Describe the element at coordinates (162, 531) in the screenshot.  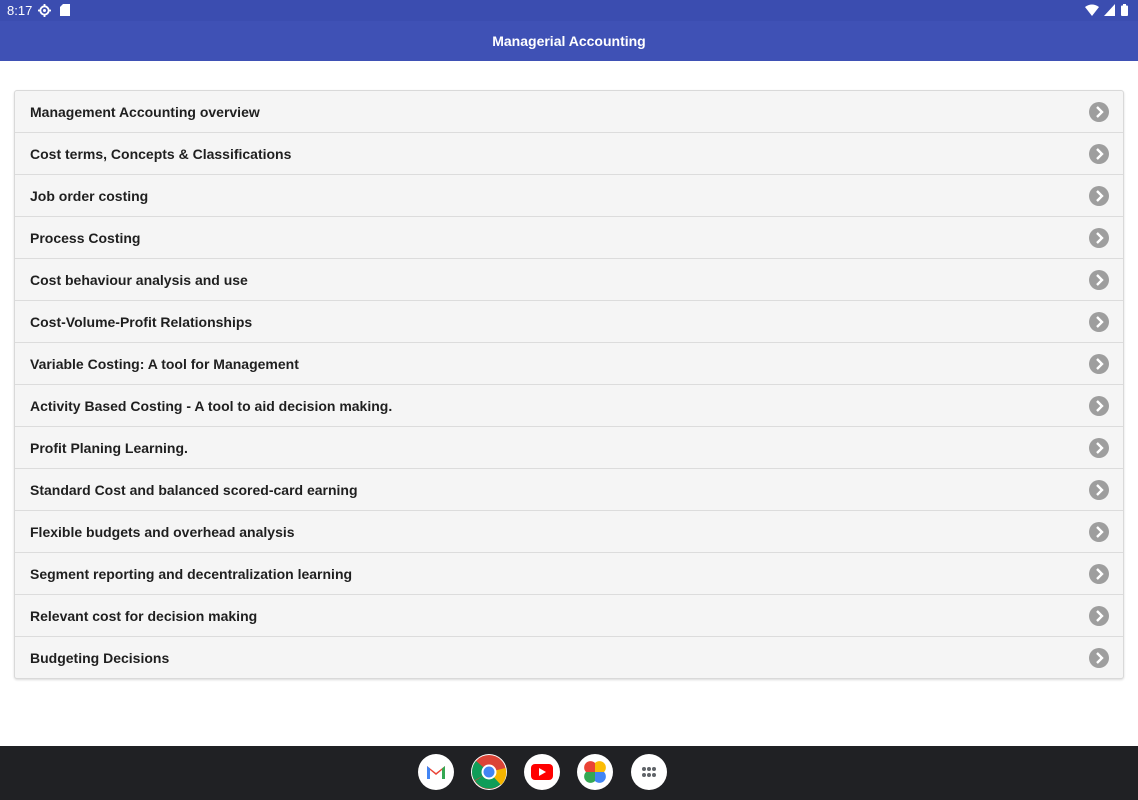
I see `list-item-label: Flexible budgets and overhead analysis` at that location.